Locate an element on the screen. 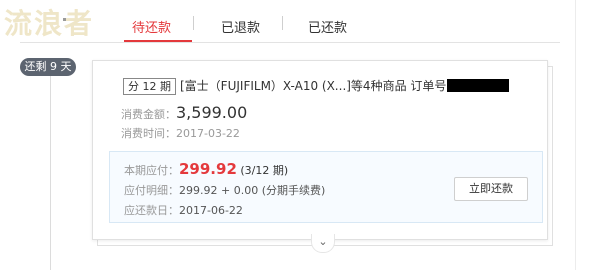 Image resolution: width=600 pixels, height=270 pixels. amount-label: 消费金额： is located at coordinates (148, 114).